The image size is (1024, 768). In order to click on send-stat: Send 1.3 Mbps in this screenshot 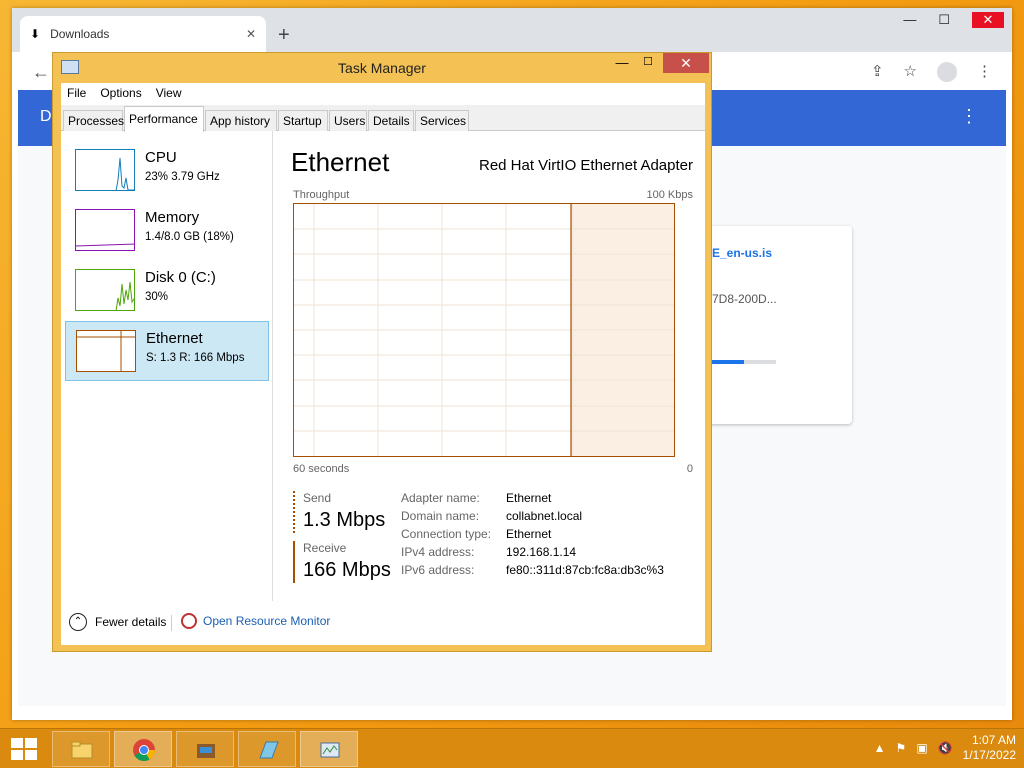, I will do `click(343, 512)`.